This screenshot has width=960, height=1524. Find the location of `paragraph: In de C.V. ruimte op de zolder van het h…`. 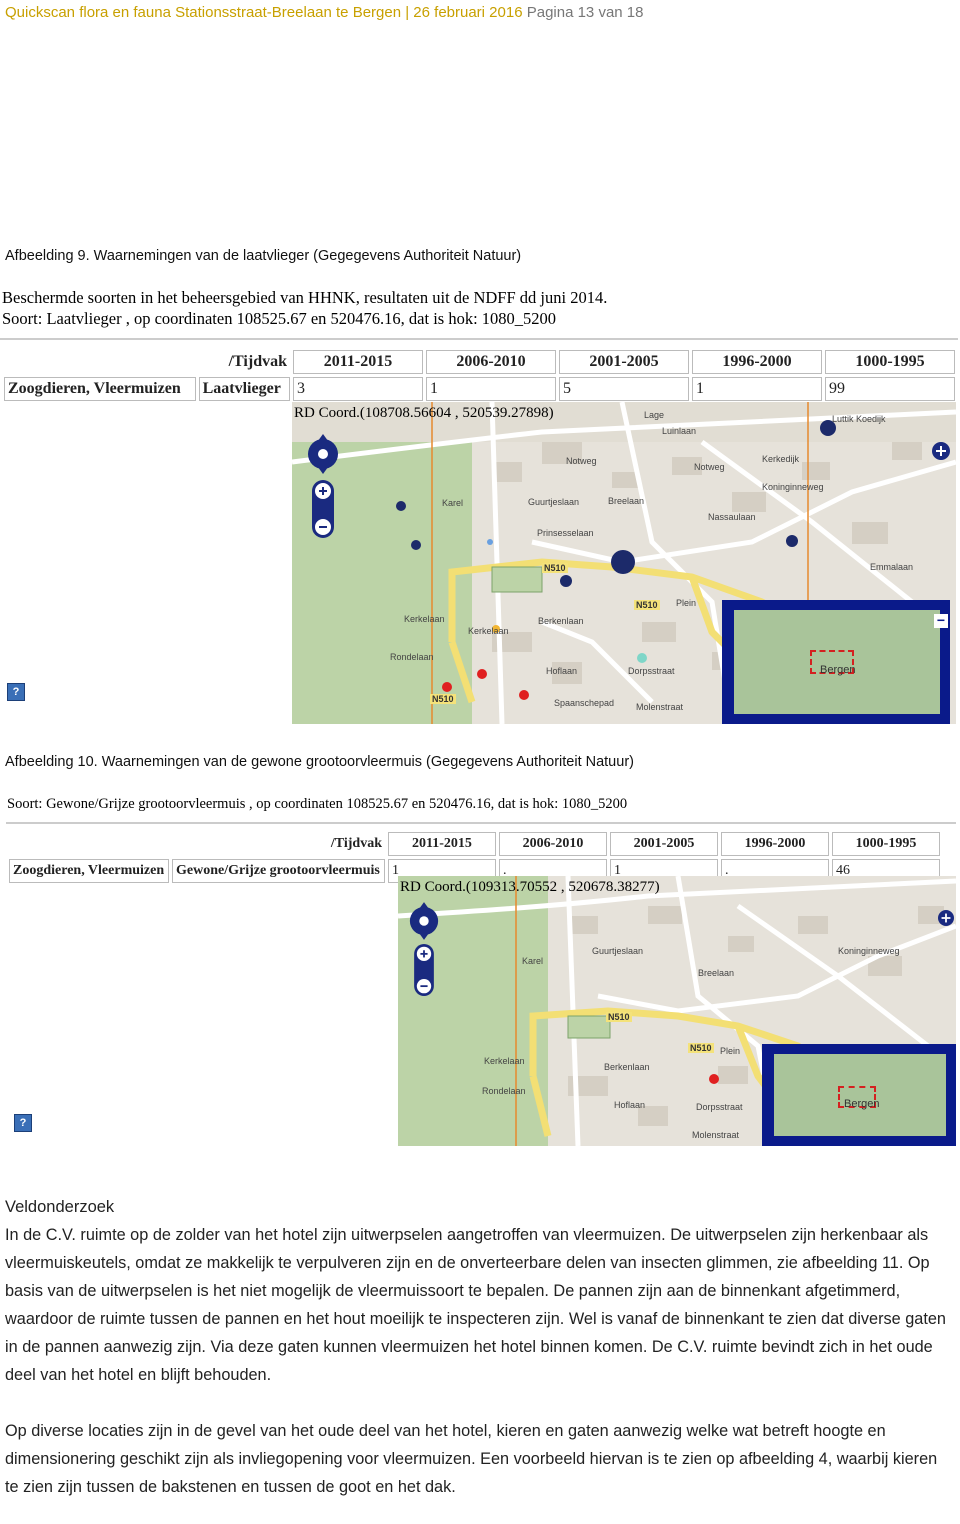

paragraph: In de C.V. ruimte op de zolder van het h… is located at coordinates (475, 1305).